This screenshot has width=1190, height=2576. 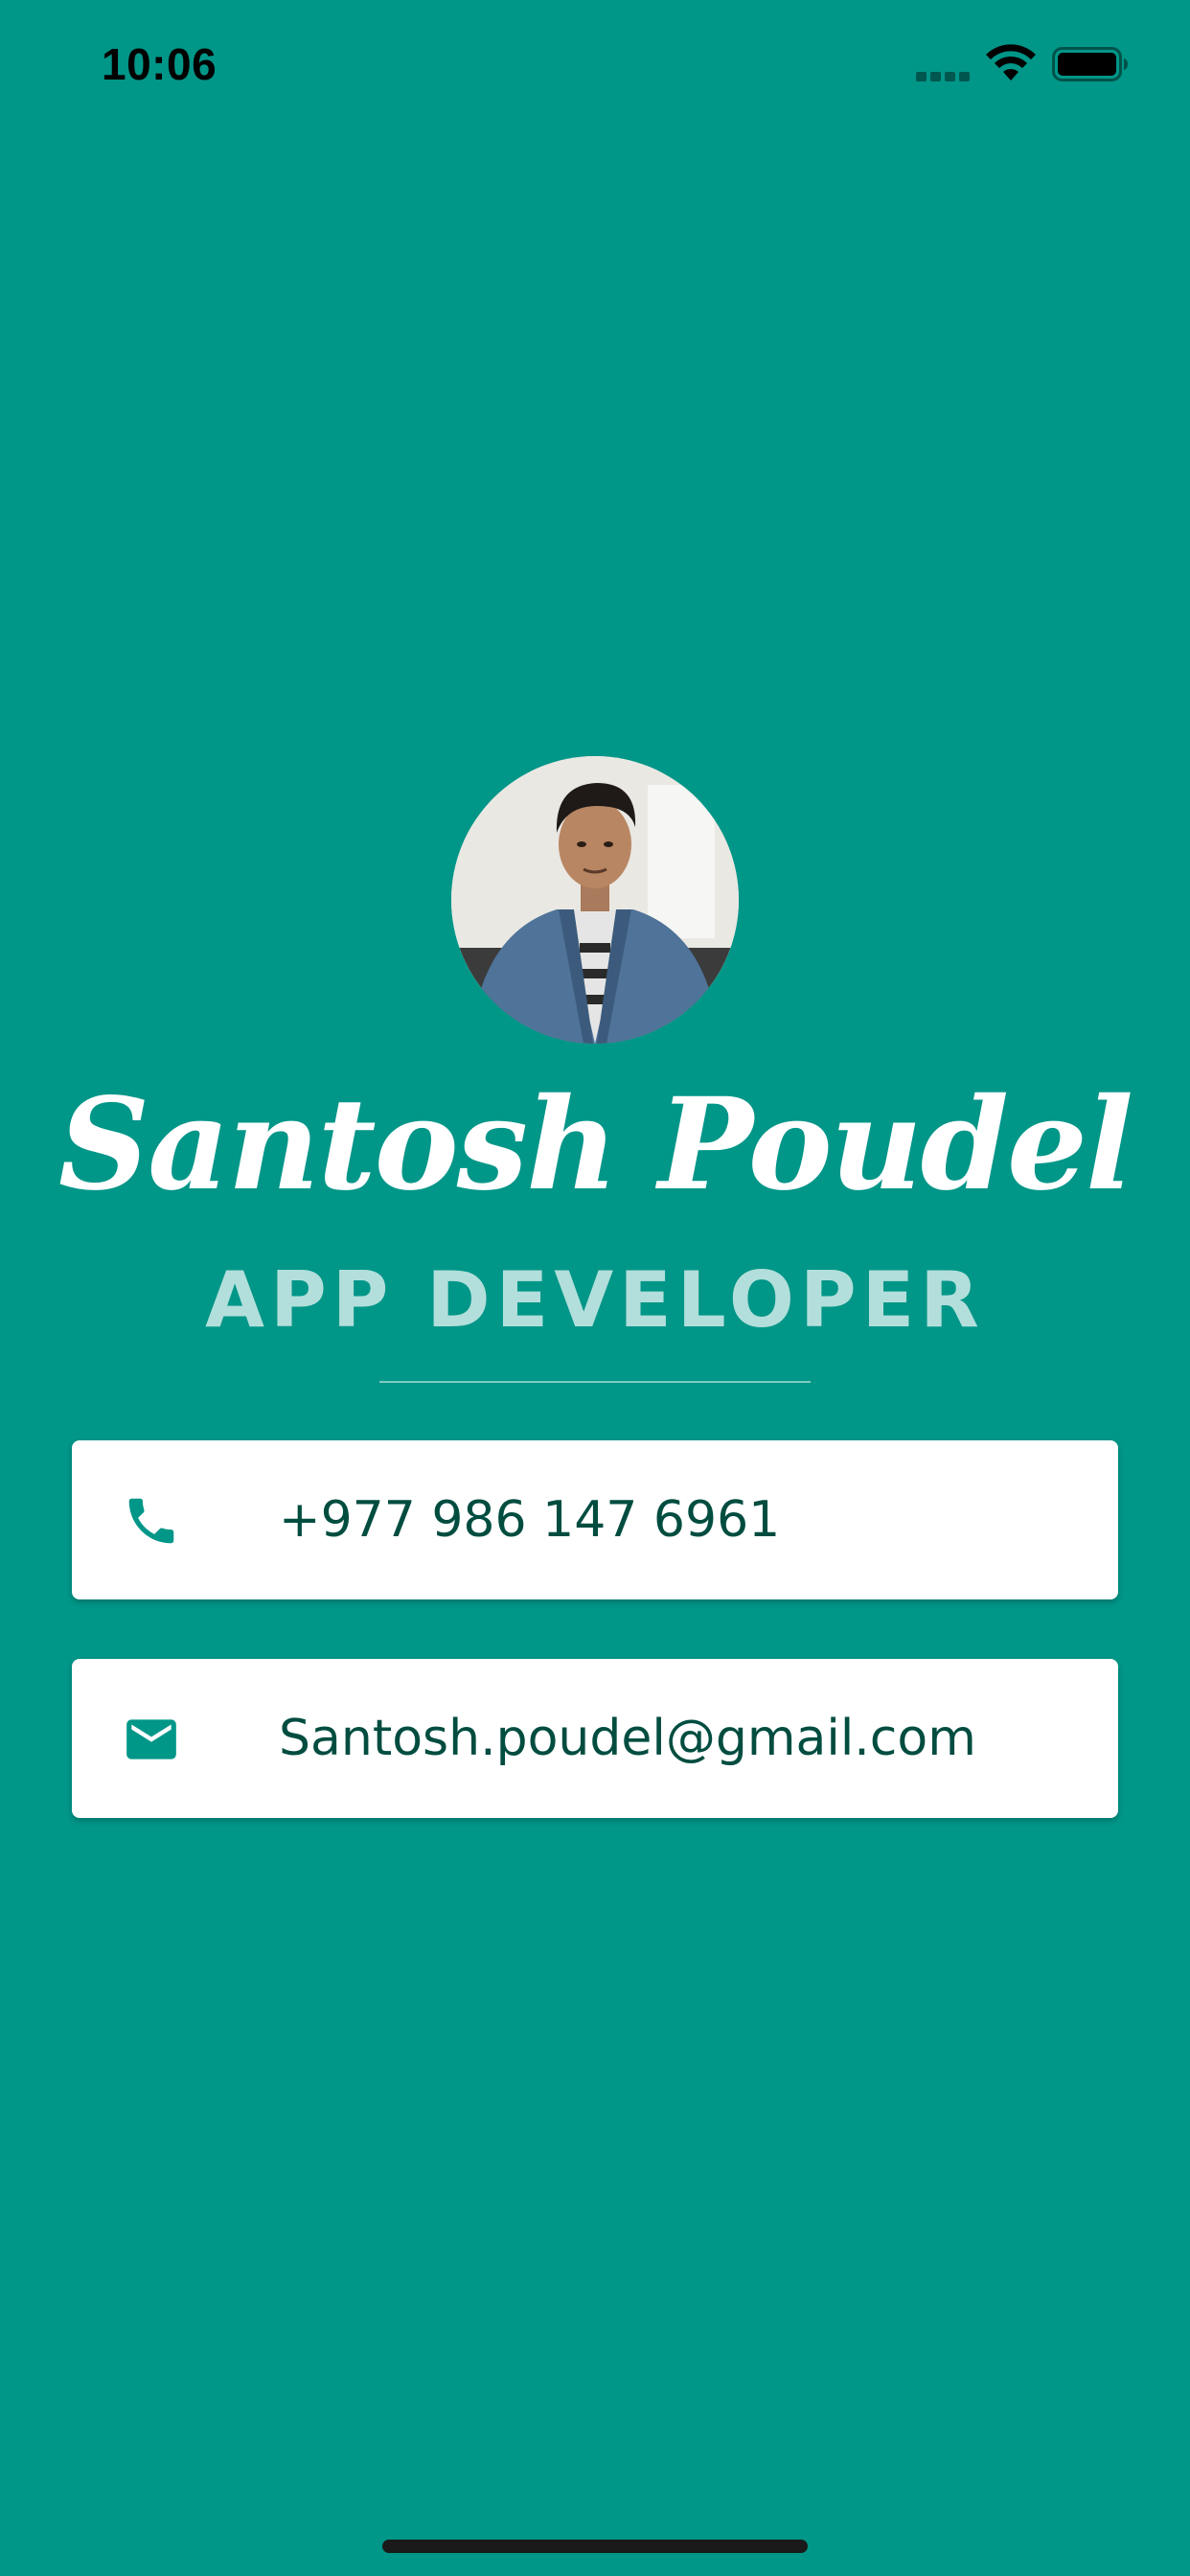 What do you see at coordinates (943, 76) in the screenshot?
I see `cellular-signal-icon` at bounding box center [943, 76].